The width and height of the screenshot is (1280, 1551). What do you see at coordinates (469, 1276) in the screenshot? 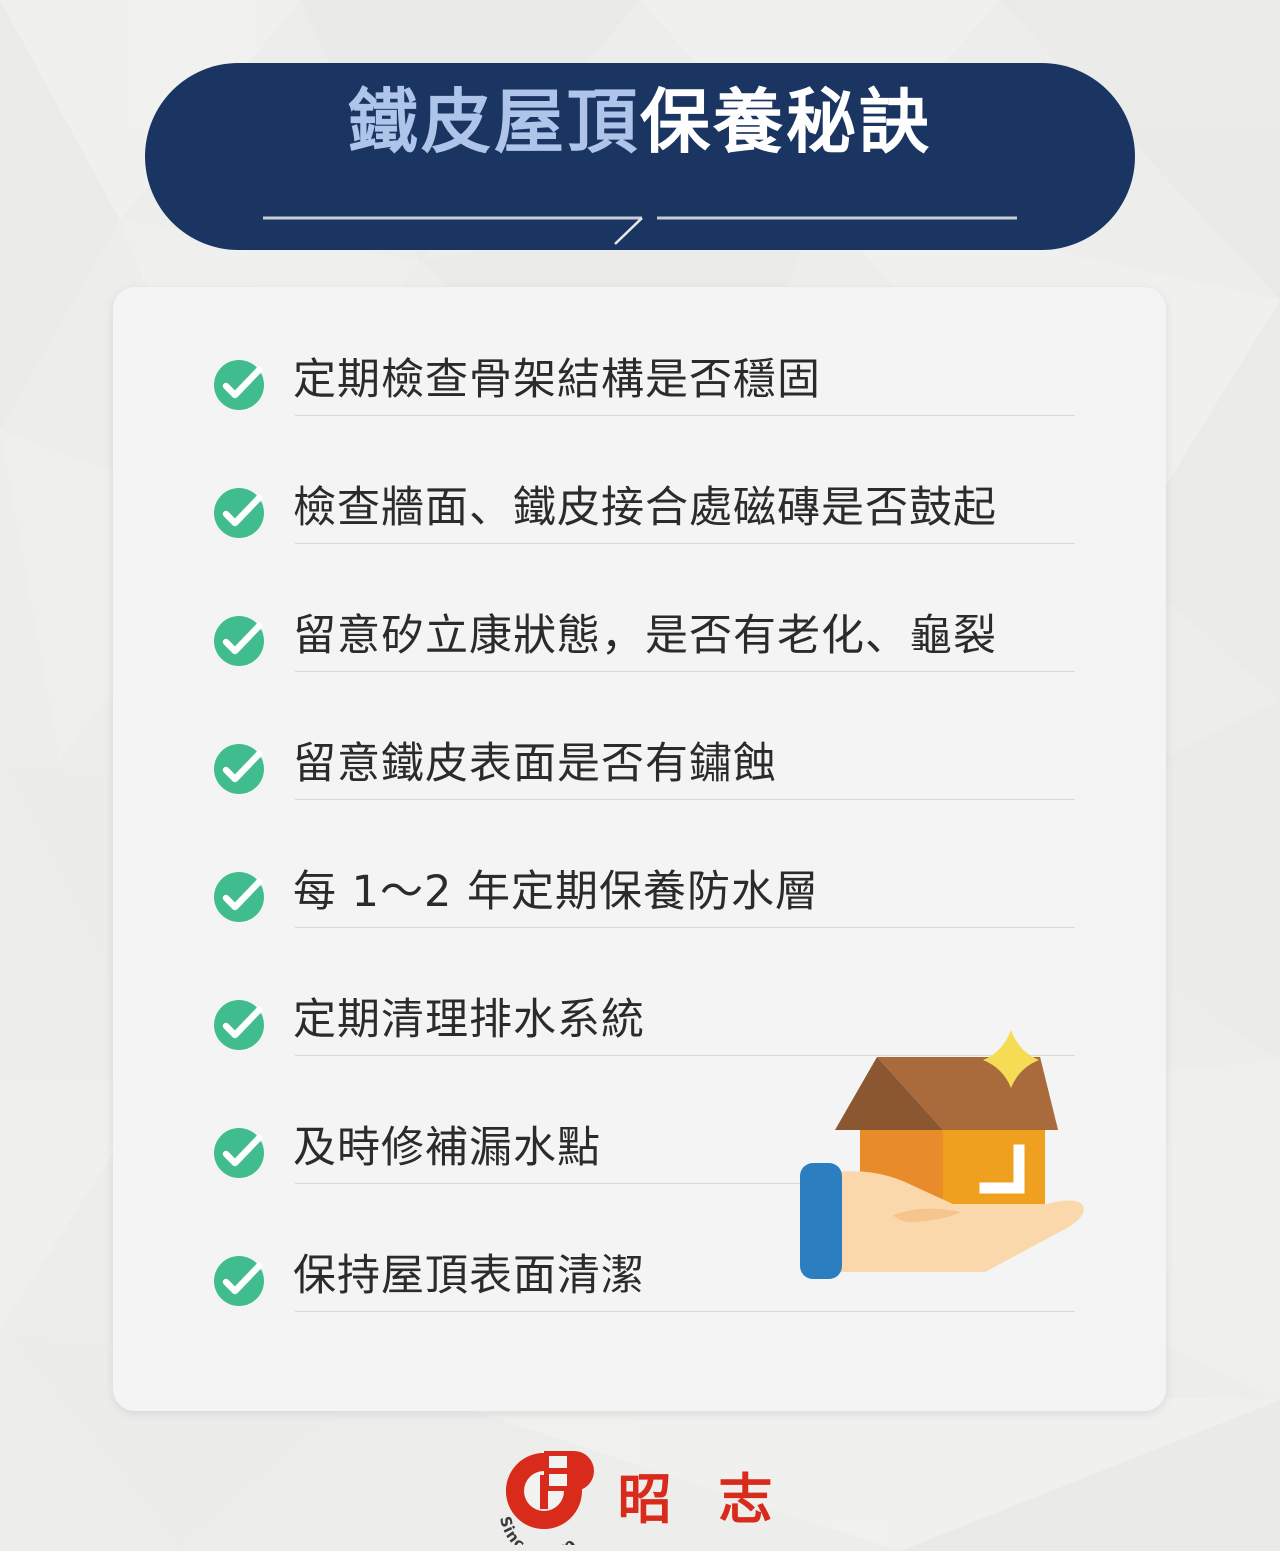
I see `list-item-label: 保持屋頂表面清潔` at bounding box center [469, 1276].